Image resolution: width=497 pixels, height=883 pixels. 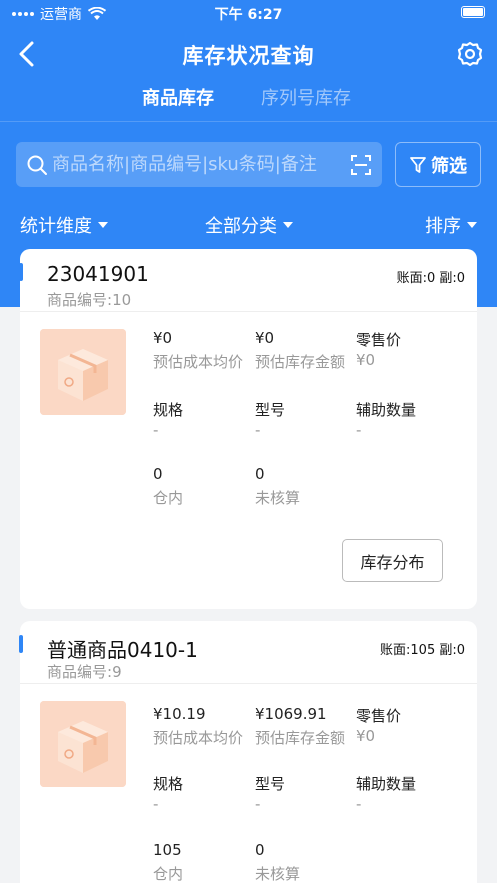 What do you see at coordinates (248, 99) in the screenshot?
I see `tab-bar: 商品库存 序列号库存` at bounding box center [248, 99].